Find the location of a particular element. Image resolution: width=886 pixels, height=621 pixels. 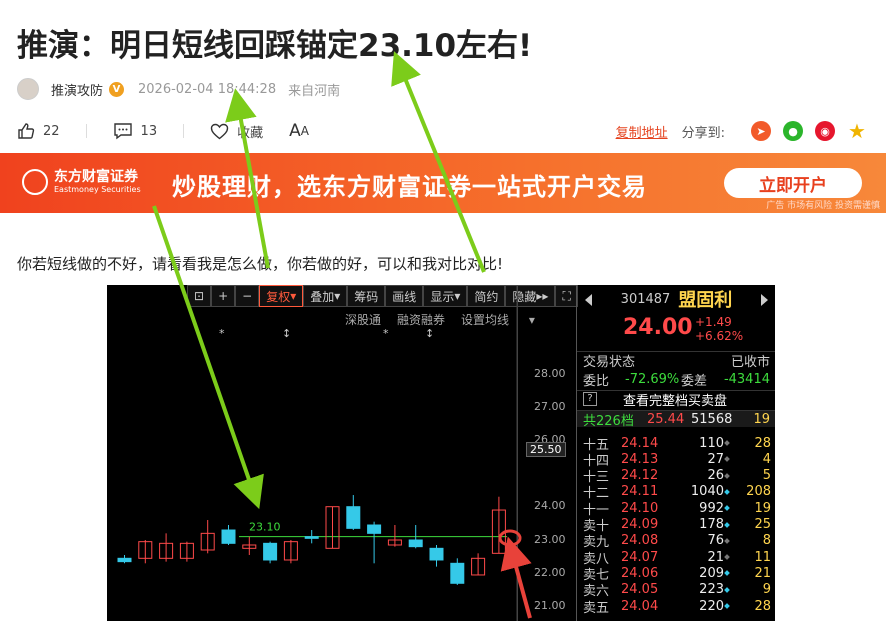

eastmoney-mark-icon is located at coordinates (35, 182).